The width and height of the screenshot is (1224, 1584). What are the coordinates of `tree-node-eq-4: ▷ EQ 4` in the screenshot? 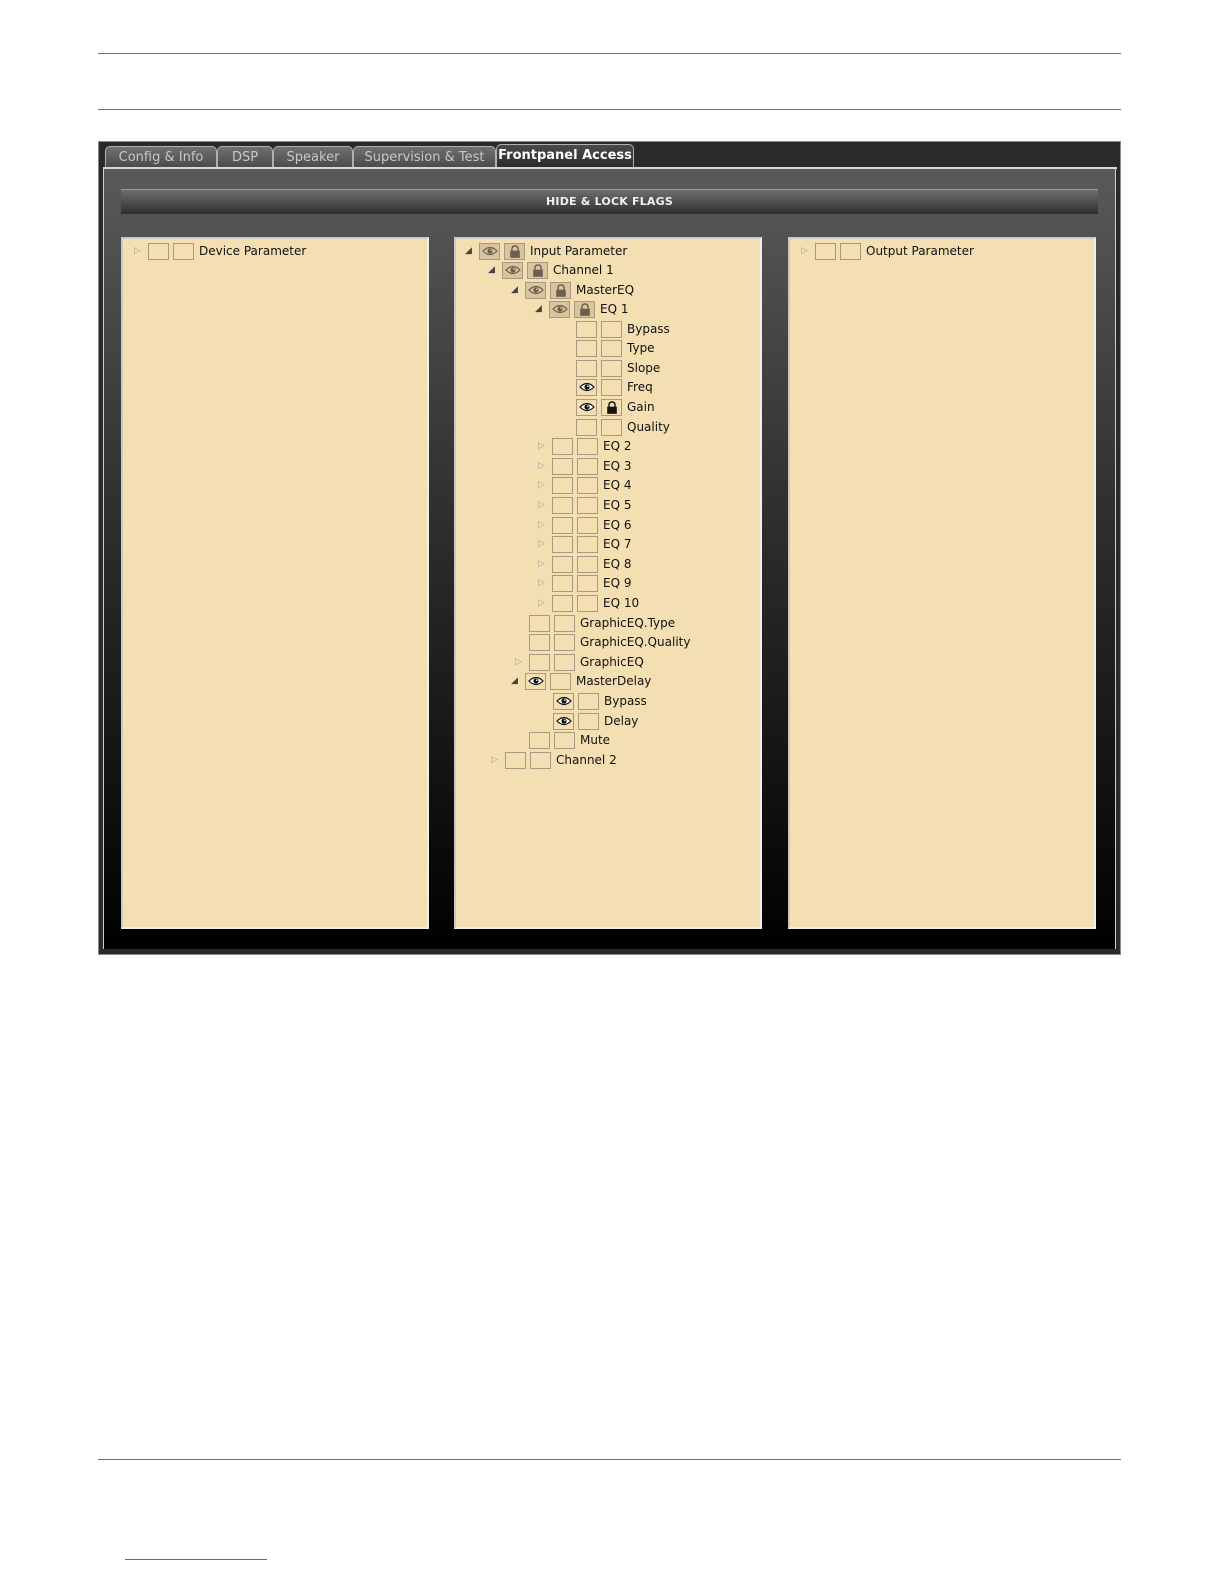 It's located at (584, 485).